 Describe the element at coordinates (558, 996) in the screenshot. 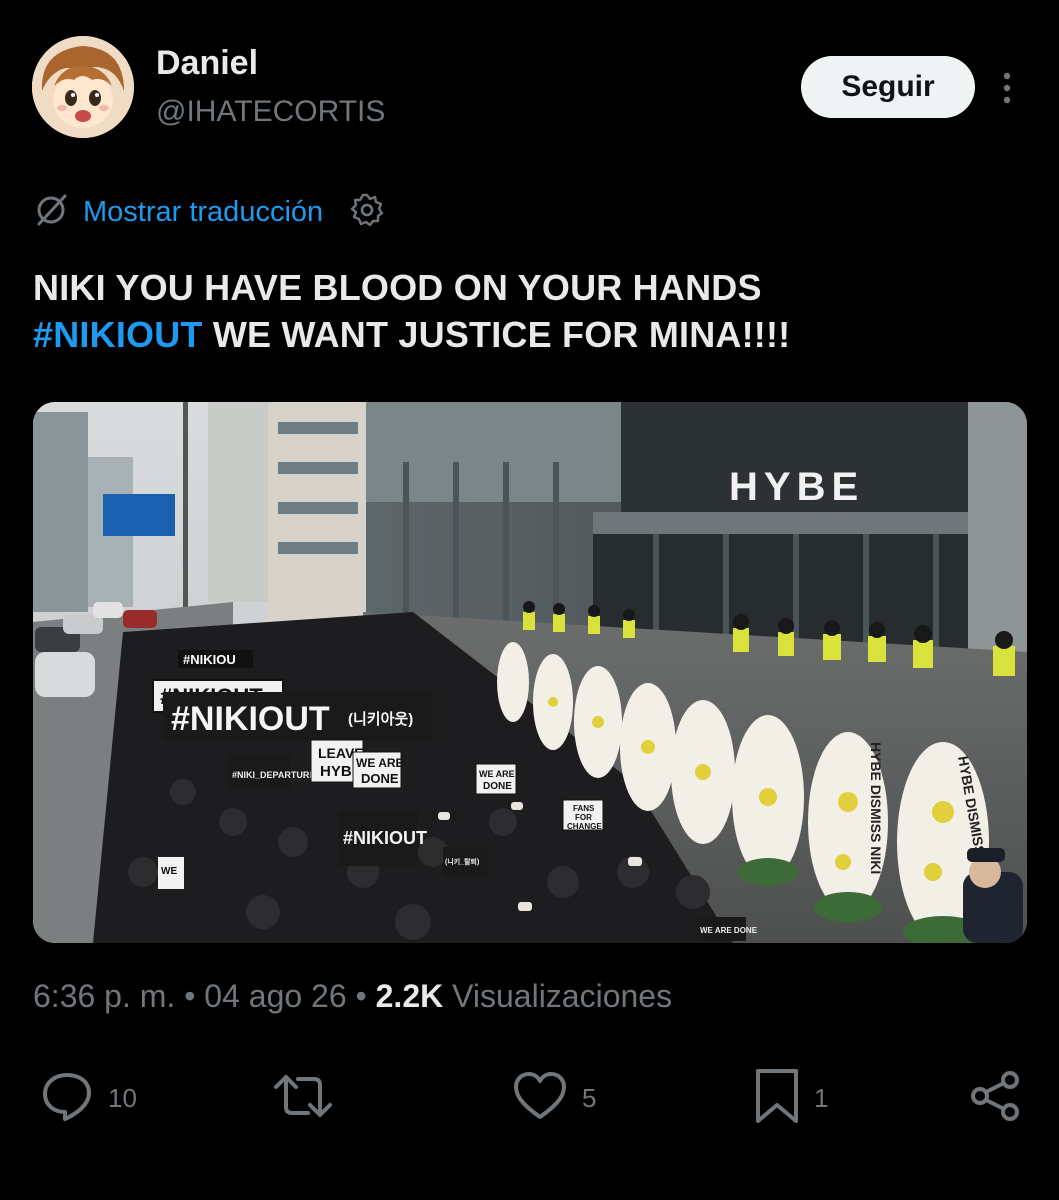

I see `views-label: Visualizaciones` at that location.